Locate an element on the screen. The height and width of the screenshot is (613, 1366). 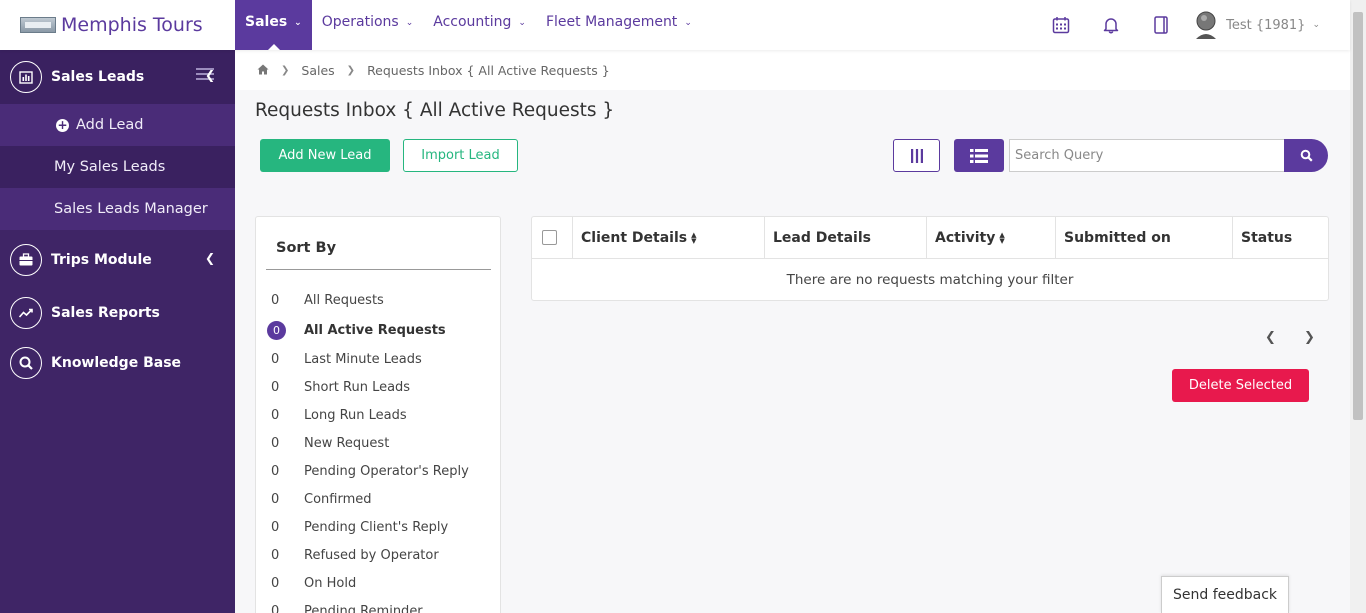
sort-item-all-active-requests: 0 All Active Requests is located at coordinates (378, 330).